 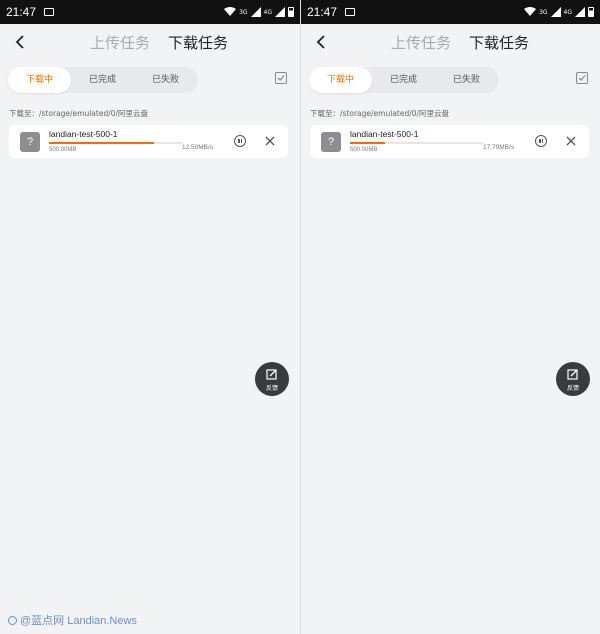 What do you see at coordinates (78, 621) in the screenshot?
I see `watermark-text: @蓝点网 Landian.News` at bounding box center [78, 621].